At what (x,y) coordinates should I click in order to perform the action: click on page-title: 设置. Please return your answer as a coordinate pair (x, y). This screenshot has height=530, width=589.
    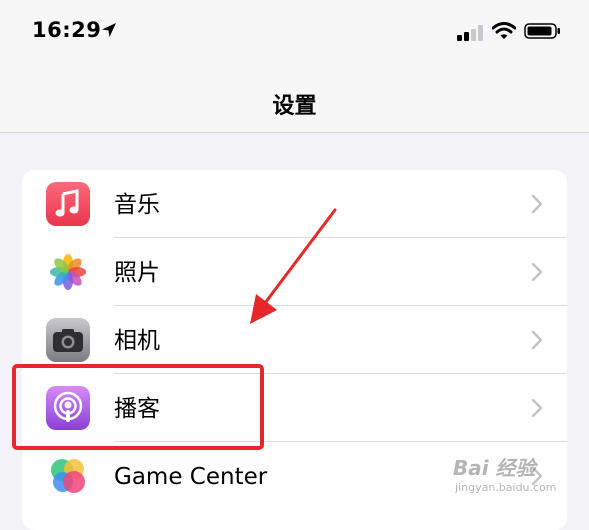
    Looking at the image, I should click on (294, 106).